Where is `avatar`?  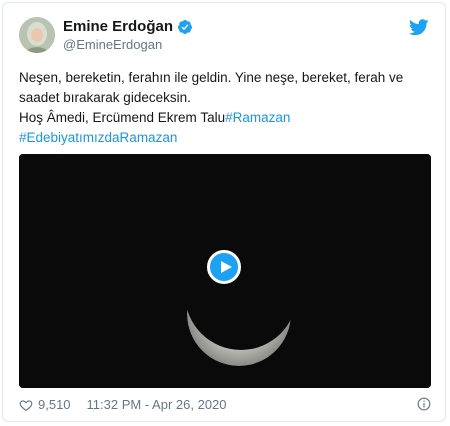 avatar is located at coordinates (37, 35).